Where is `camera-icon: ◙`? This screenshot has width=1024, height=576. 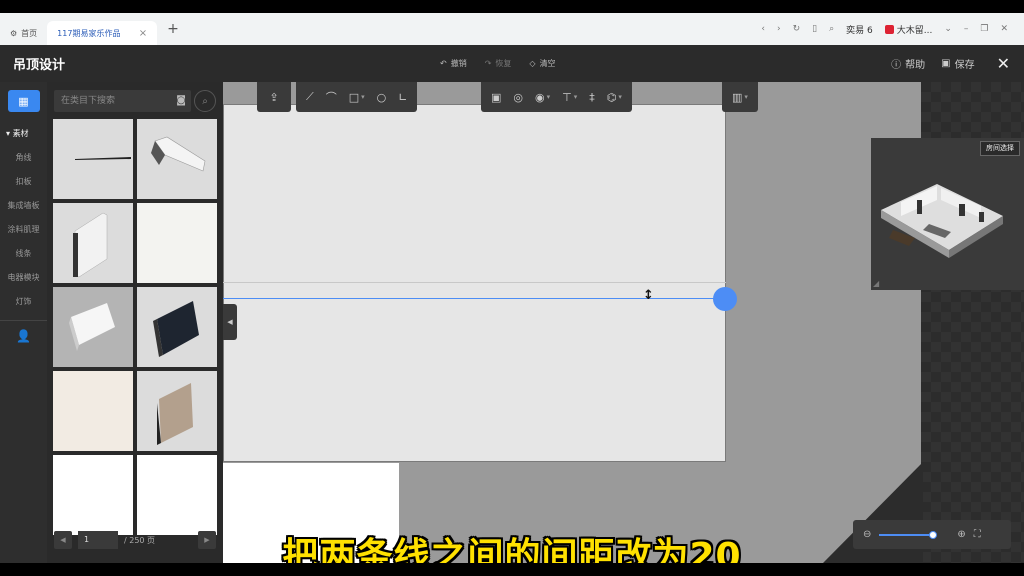 camera-icon: ◙ is located at coordinates (181, 101).